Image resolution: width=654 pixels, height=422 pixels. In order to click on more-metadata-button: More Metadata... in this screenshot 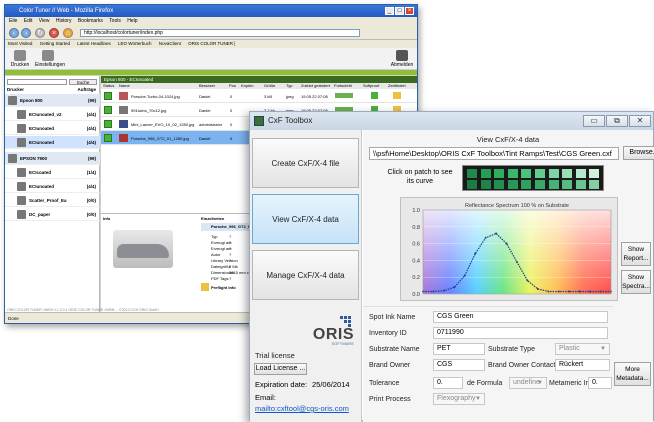, I will do `click(632, 374)`.